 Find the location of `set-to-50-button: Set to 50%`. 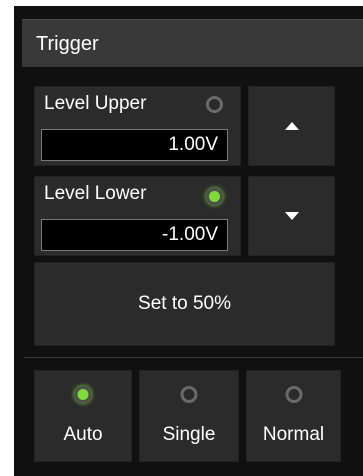

set-to-50-button: Set to 50% is located at coordinates (184, 304).